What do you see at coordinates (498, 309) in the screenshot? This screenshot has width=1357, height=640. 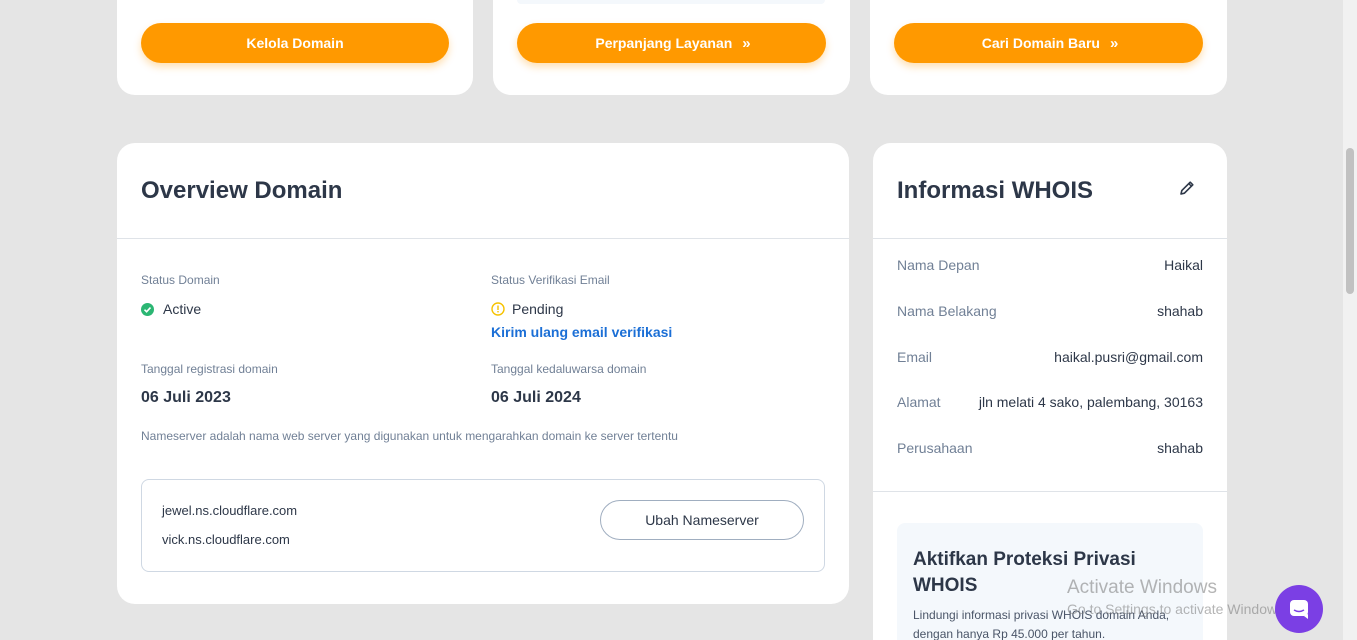 I see `info-circle-icon` at bounding box center [498, 309].